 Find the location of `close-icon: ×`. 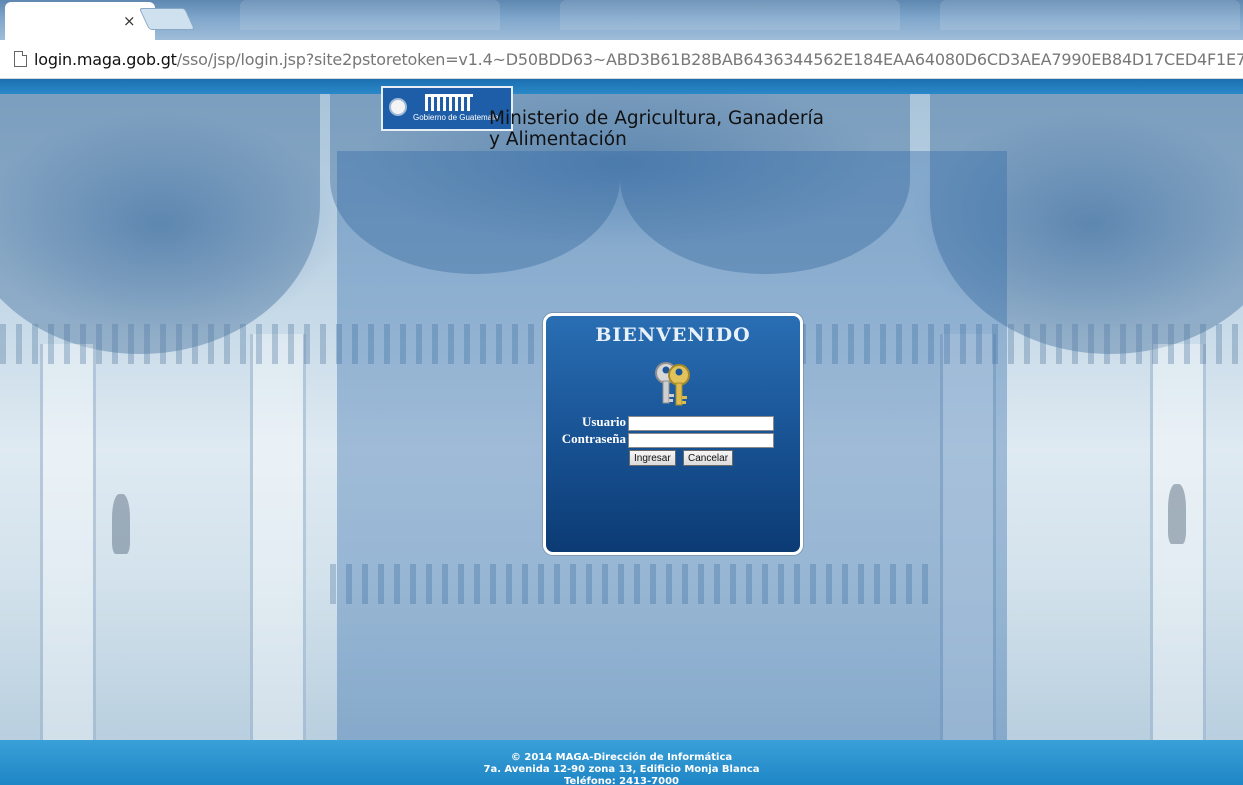

close-icon: × is located at coordinates (129, 21).